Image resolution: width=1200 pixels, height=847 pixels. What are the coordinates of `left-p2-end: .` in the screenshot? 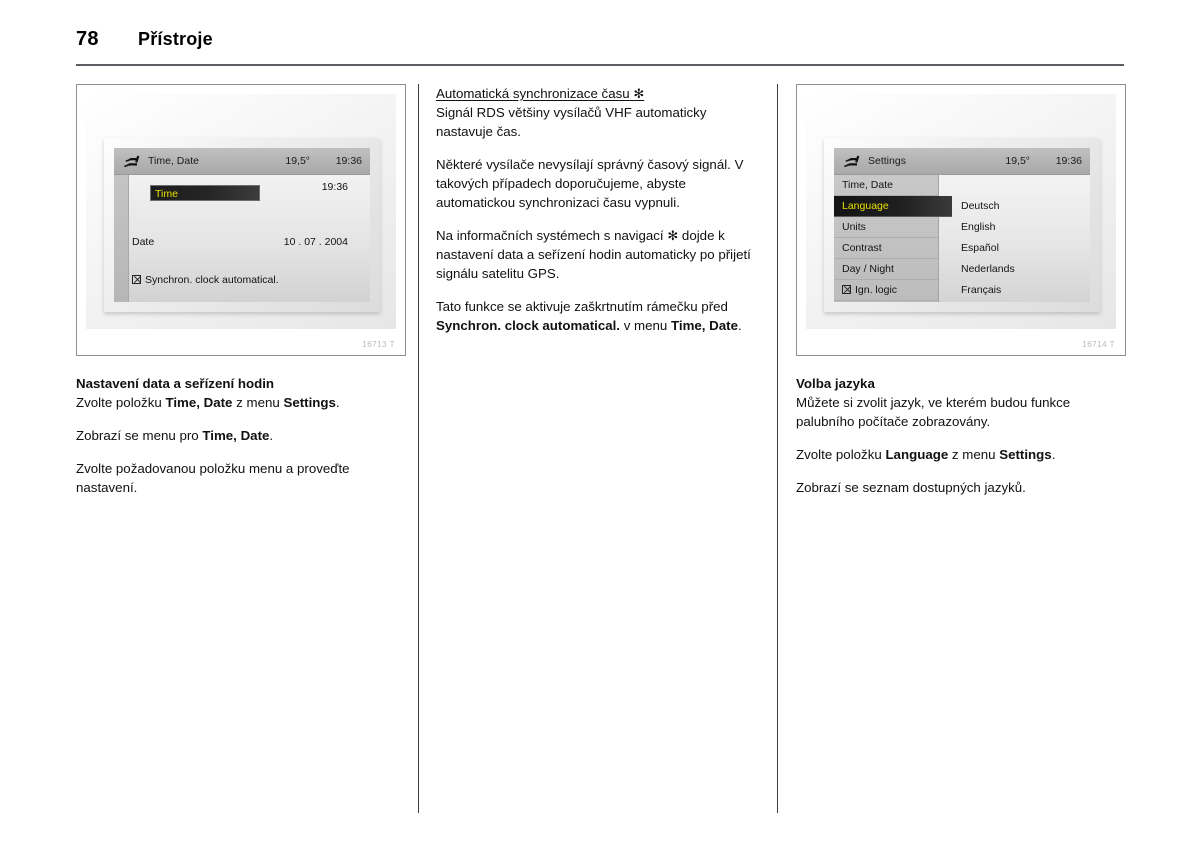 It's located at (271, 435).